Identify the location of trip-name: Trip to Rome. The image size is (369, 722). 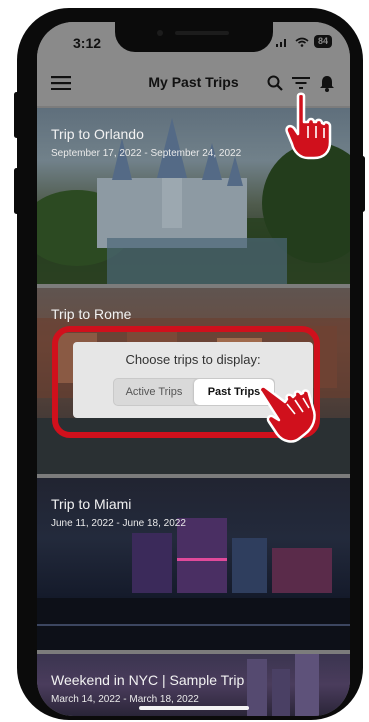
(91, 314).